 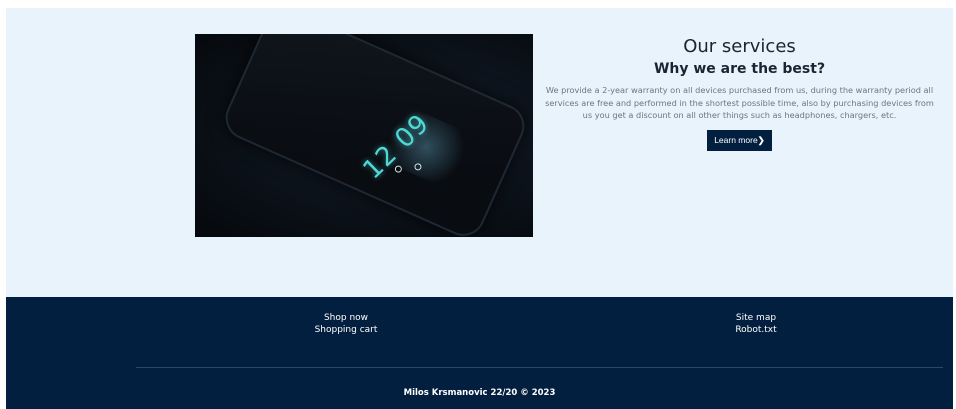 What do you see at coordinates (761, 139) in the screenshot?
I see `chevron-right-icon: ❯` at bounding box center [761, 139].